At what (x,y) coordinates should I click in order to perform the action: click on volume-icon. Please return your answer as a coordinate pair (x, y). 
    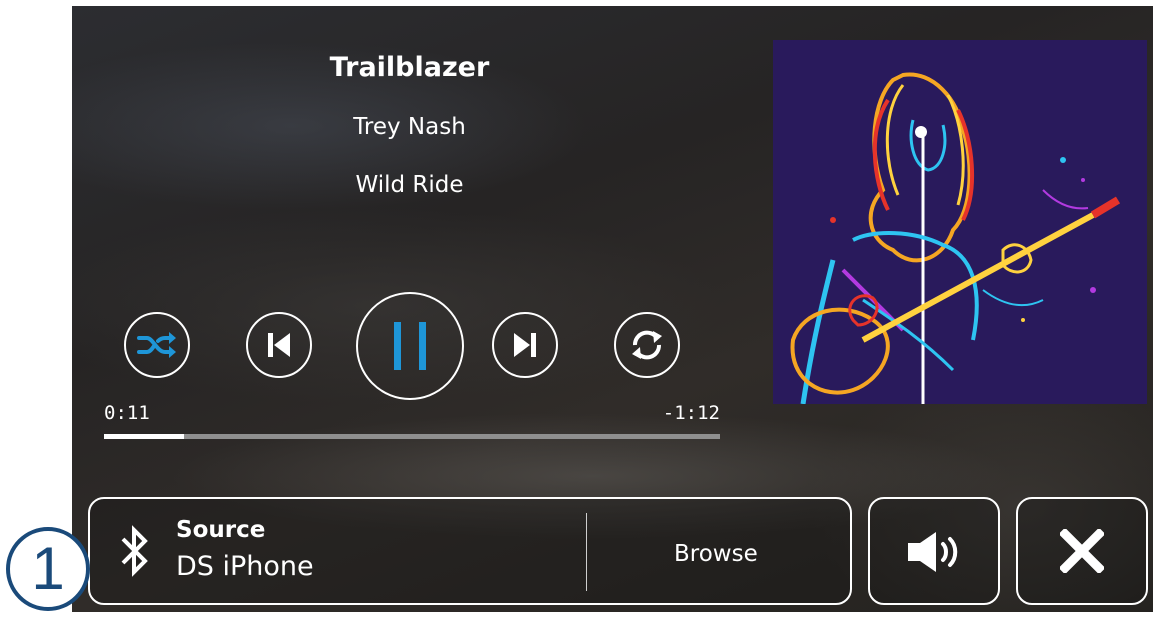
    Looking at the image, I should click on (933, 552).